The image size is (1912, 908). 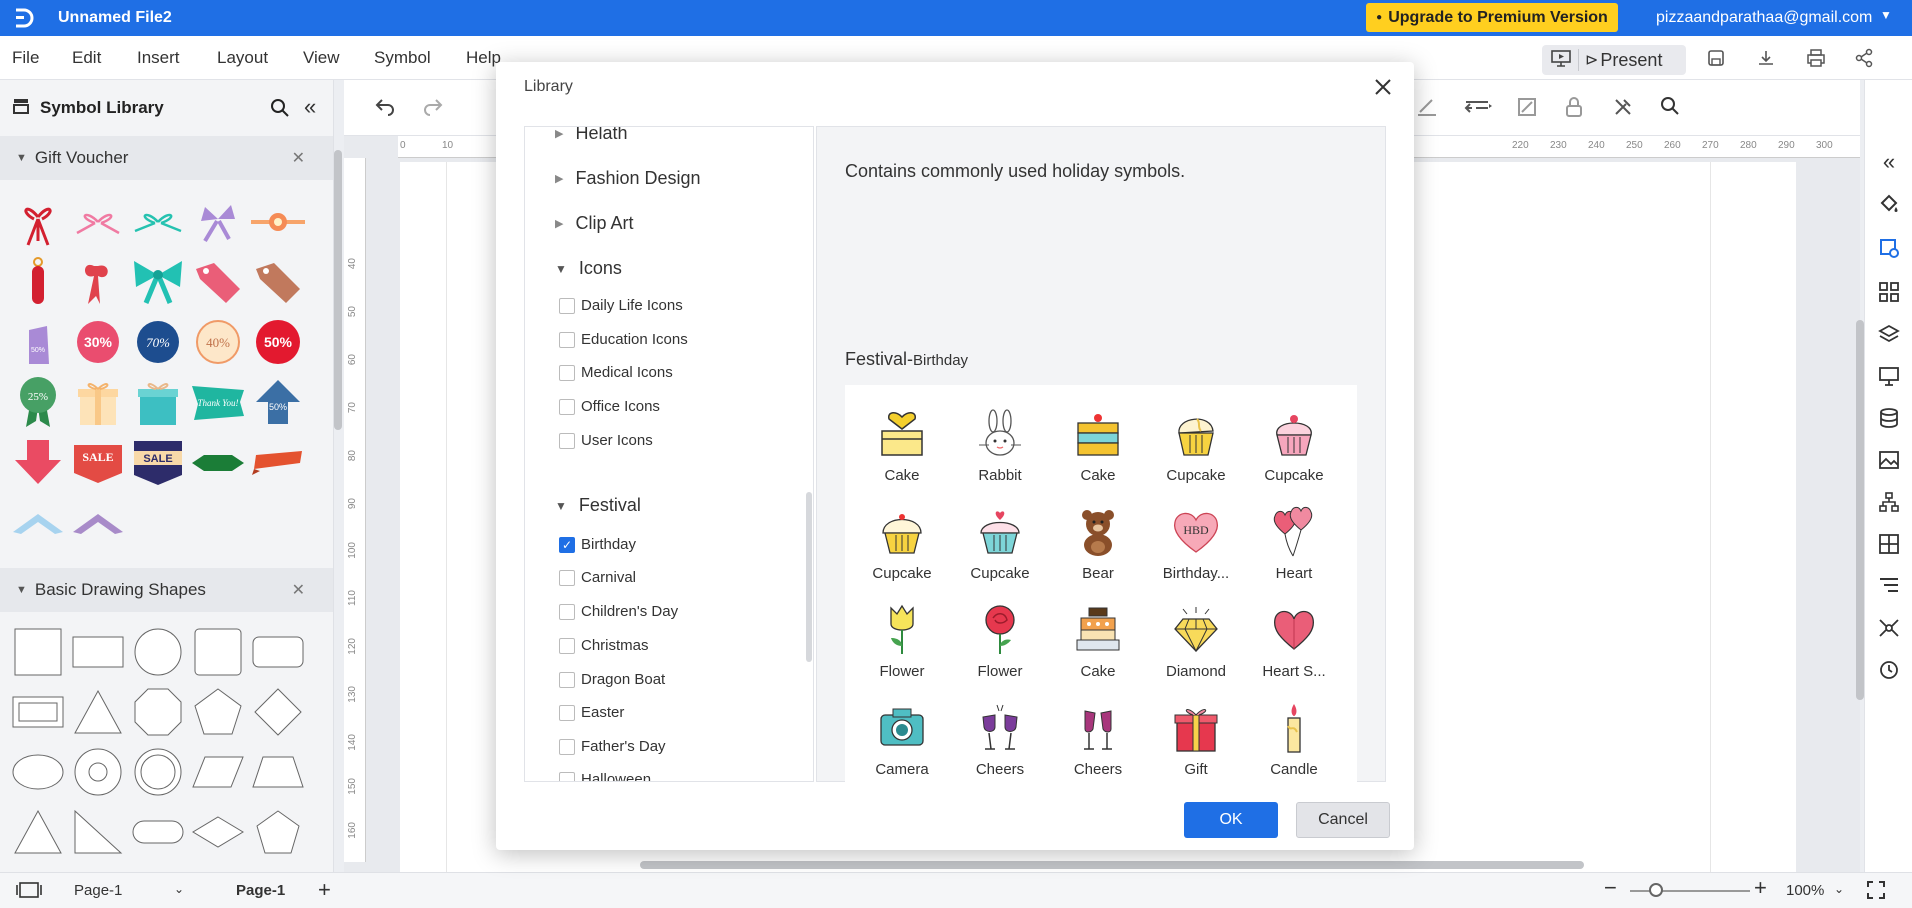 What do you see at coordinates (1383, 89) in the screenshot?
I see `close-icon` at bounding box center [1383, 89].